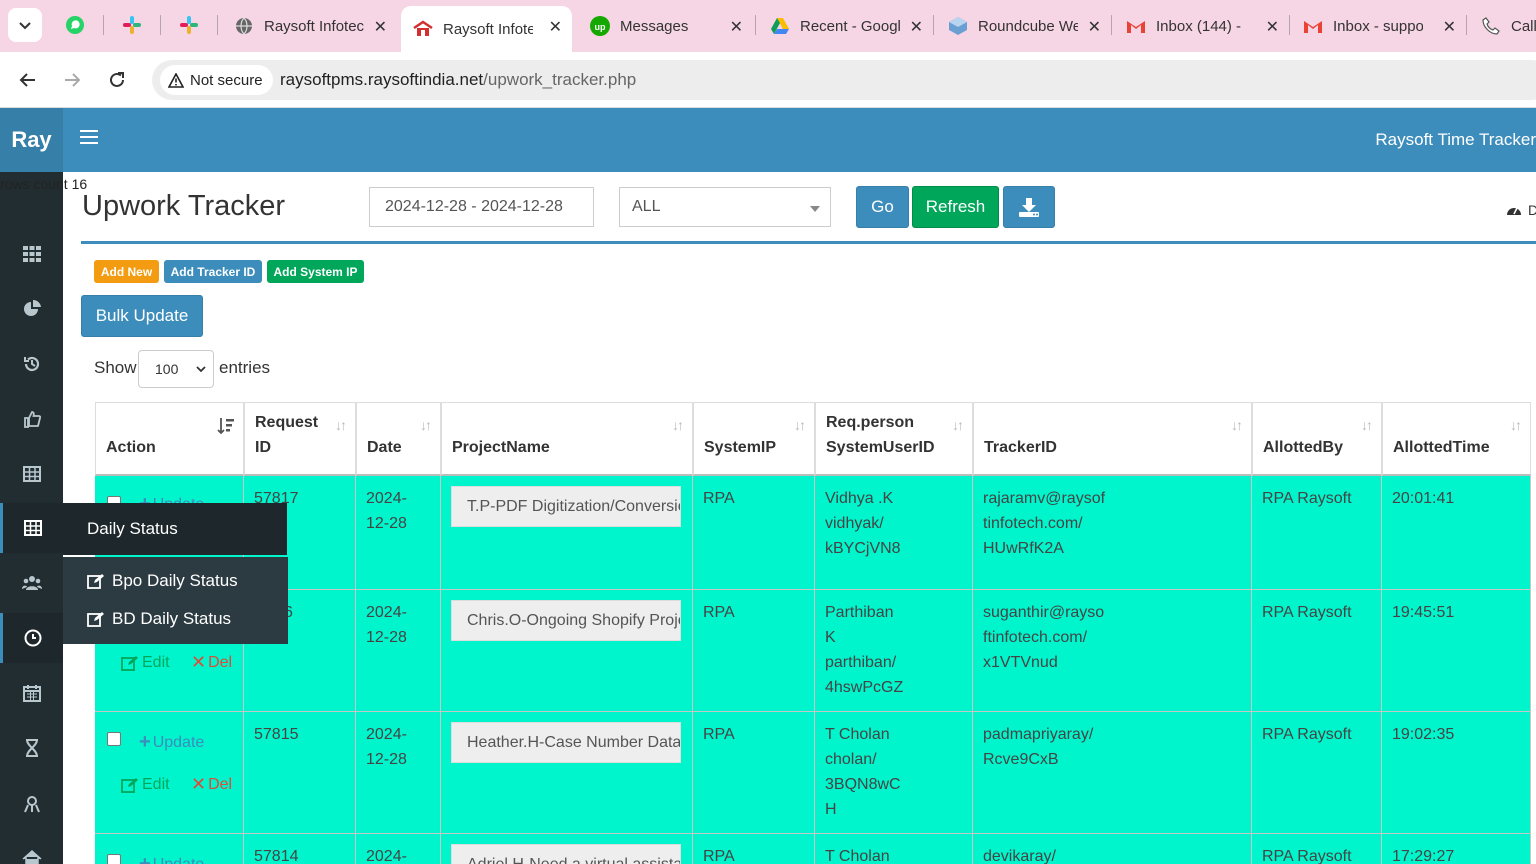 The height and width of the screenshot is (864, 1536). I want to click on column-header-text: ID, so click(263, 447).